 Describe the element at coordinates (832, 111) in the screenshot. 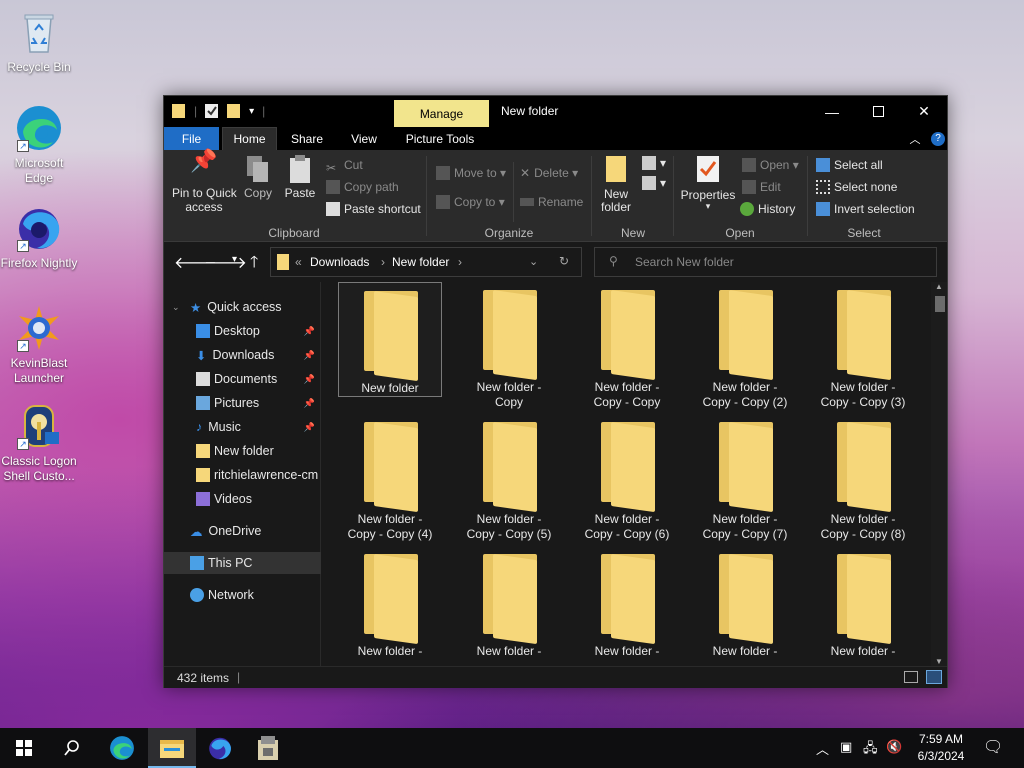

I see `minimize-button: —` at that location.